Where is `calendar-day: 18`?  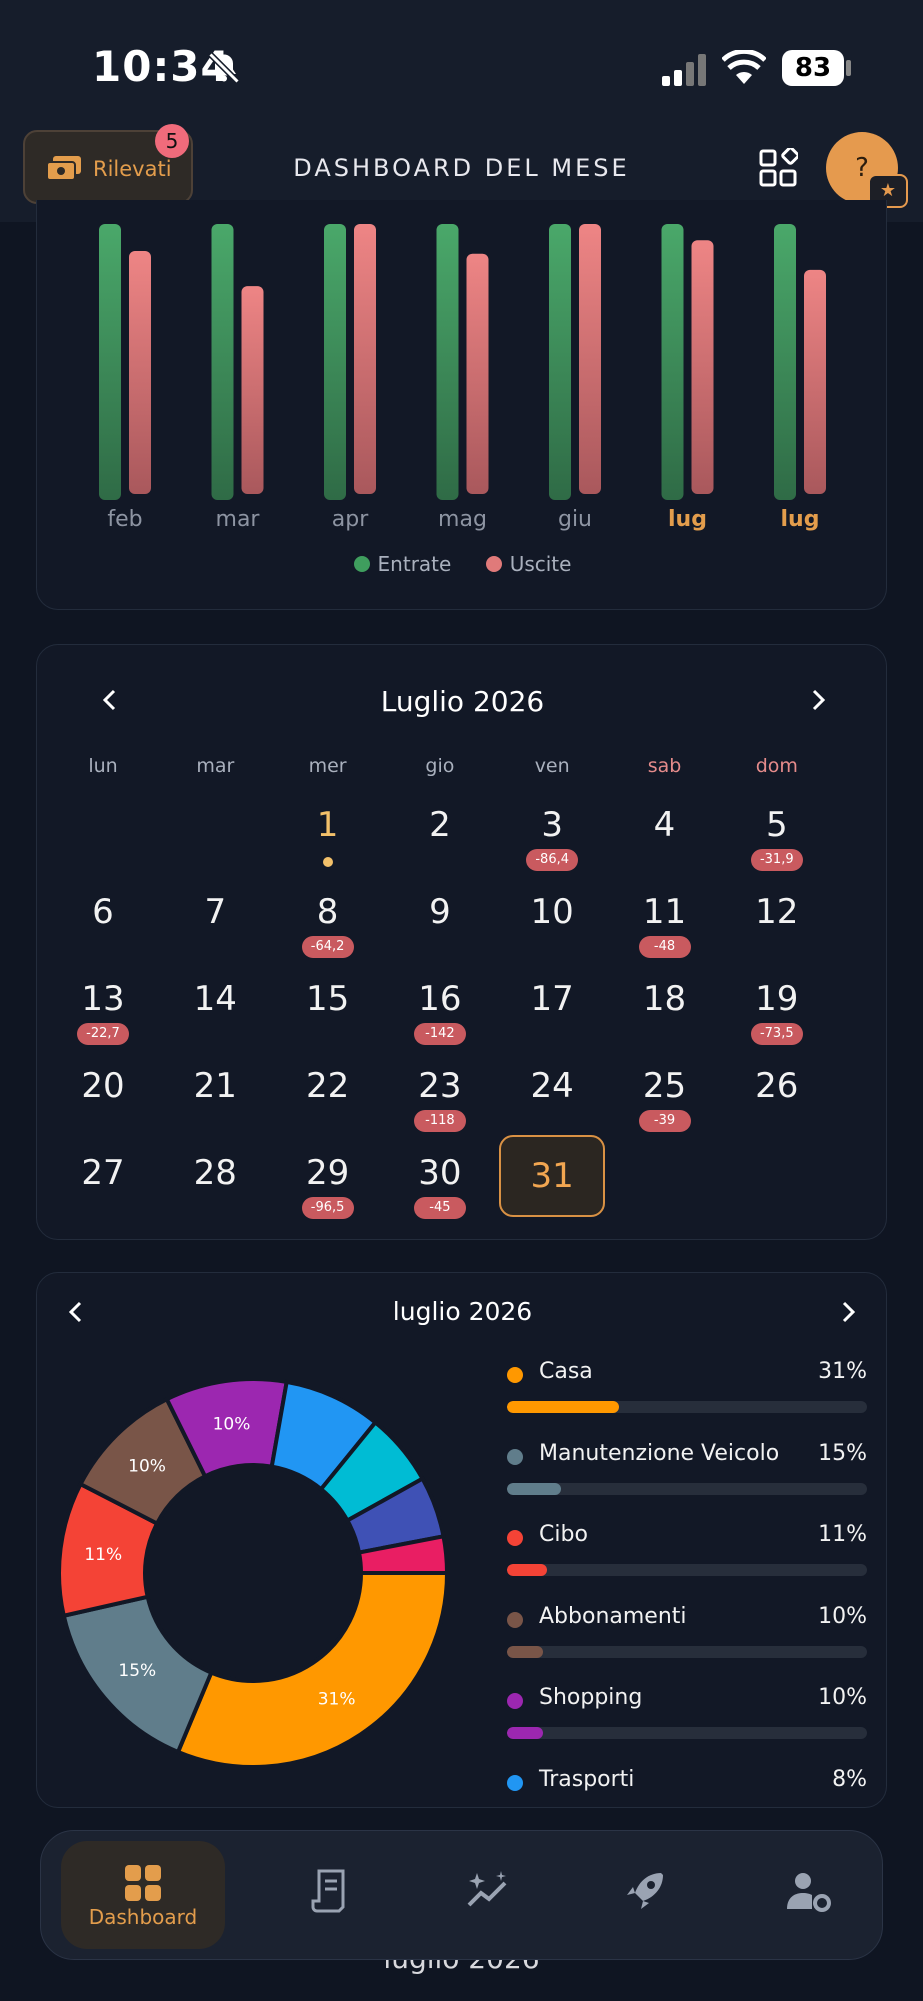
calendar-day: 18 is located at coordinates (665, 999).